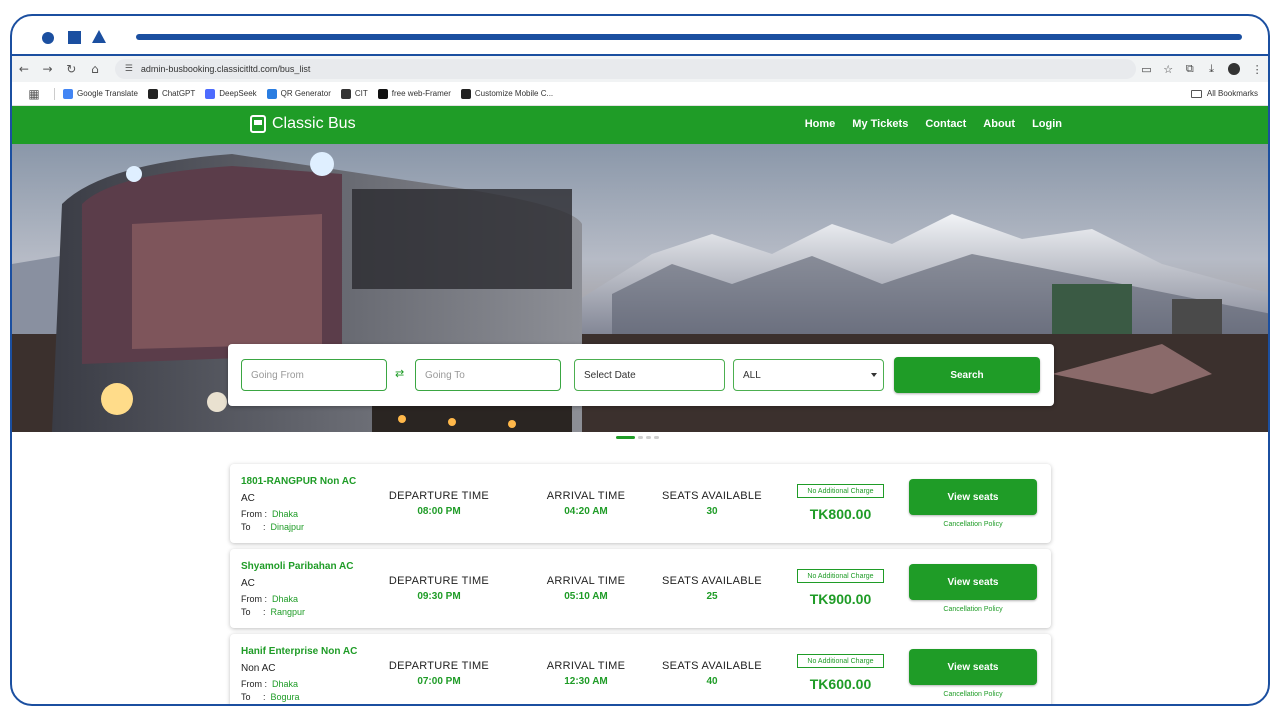  I want to click on bookmark-label: free web-Framer, so click(421, 93).